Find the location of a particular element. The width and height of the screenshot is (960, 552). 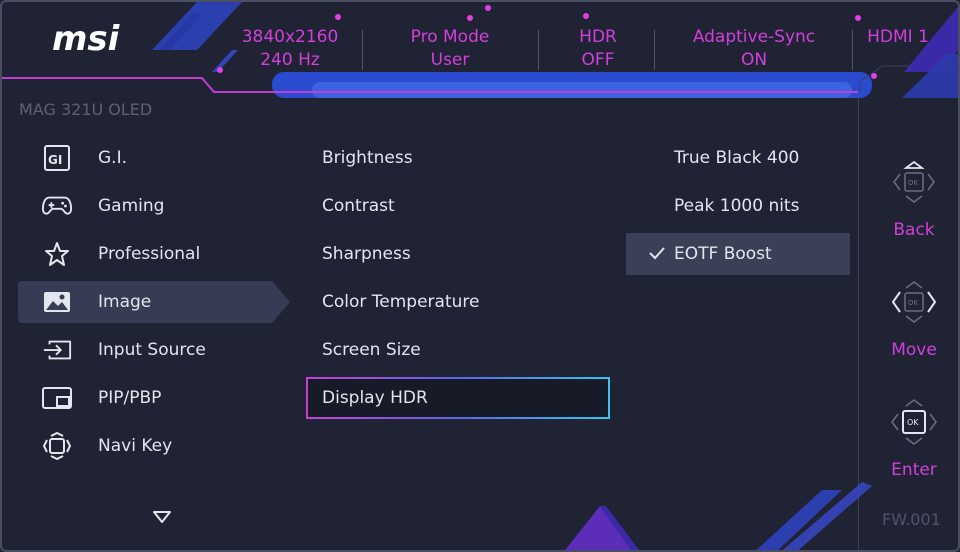

back-key-icon: OK is located at coordinates (914, 182).